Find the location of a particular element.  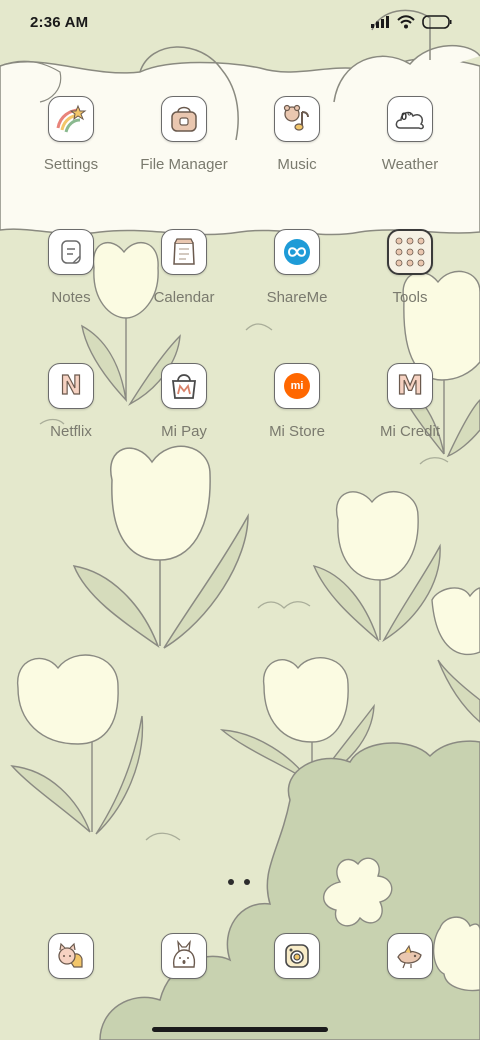

letter-m-icon: M is located at coordinates (410, 386).